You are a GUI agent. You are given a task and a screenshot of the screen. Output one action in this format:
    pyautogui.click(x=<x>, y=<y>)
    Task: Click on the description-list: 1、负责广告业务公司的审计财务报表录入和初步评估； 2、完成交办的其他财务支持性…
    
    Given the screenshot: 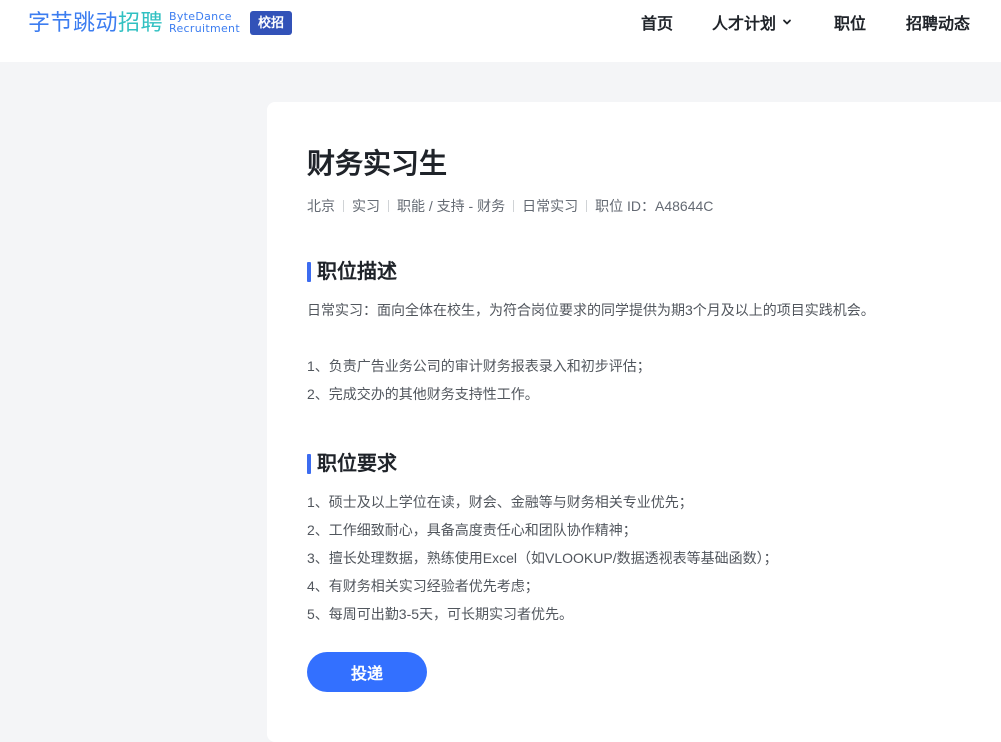 What is the action you would take?
    pyautogui.click(x=479, y=380)
    